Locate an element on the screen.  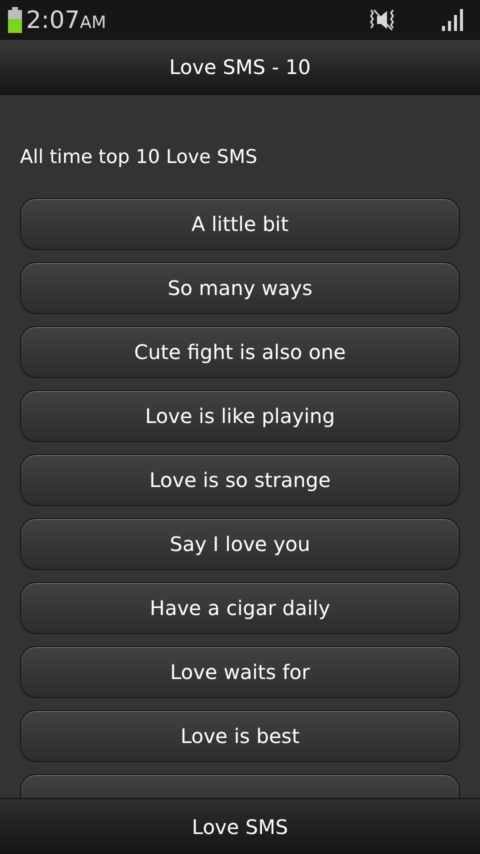
sms-button: Love is so strange is located at coordinates (240, 480).